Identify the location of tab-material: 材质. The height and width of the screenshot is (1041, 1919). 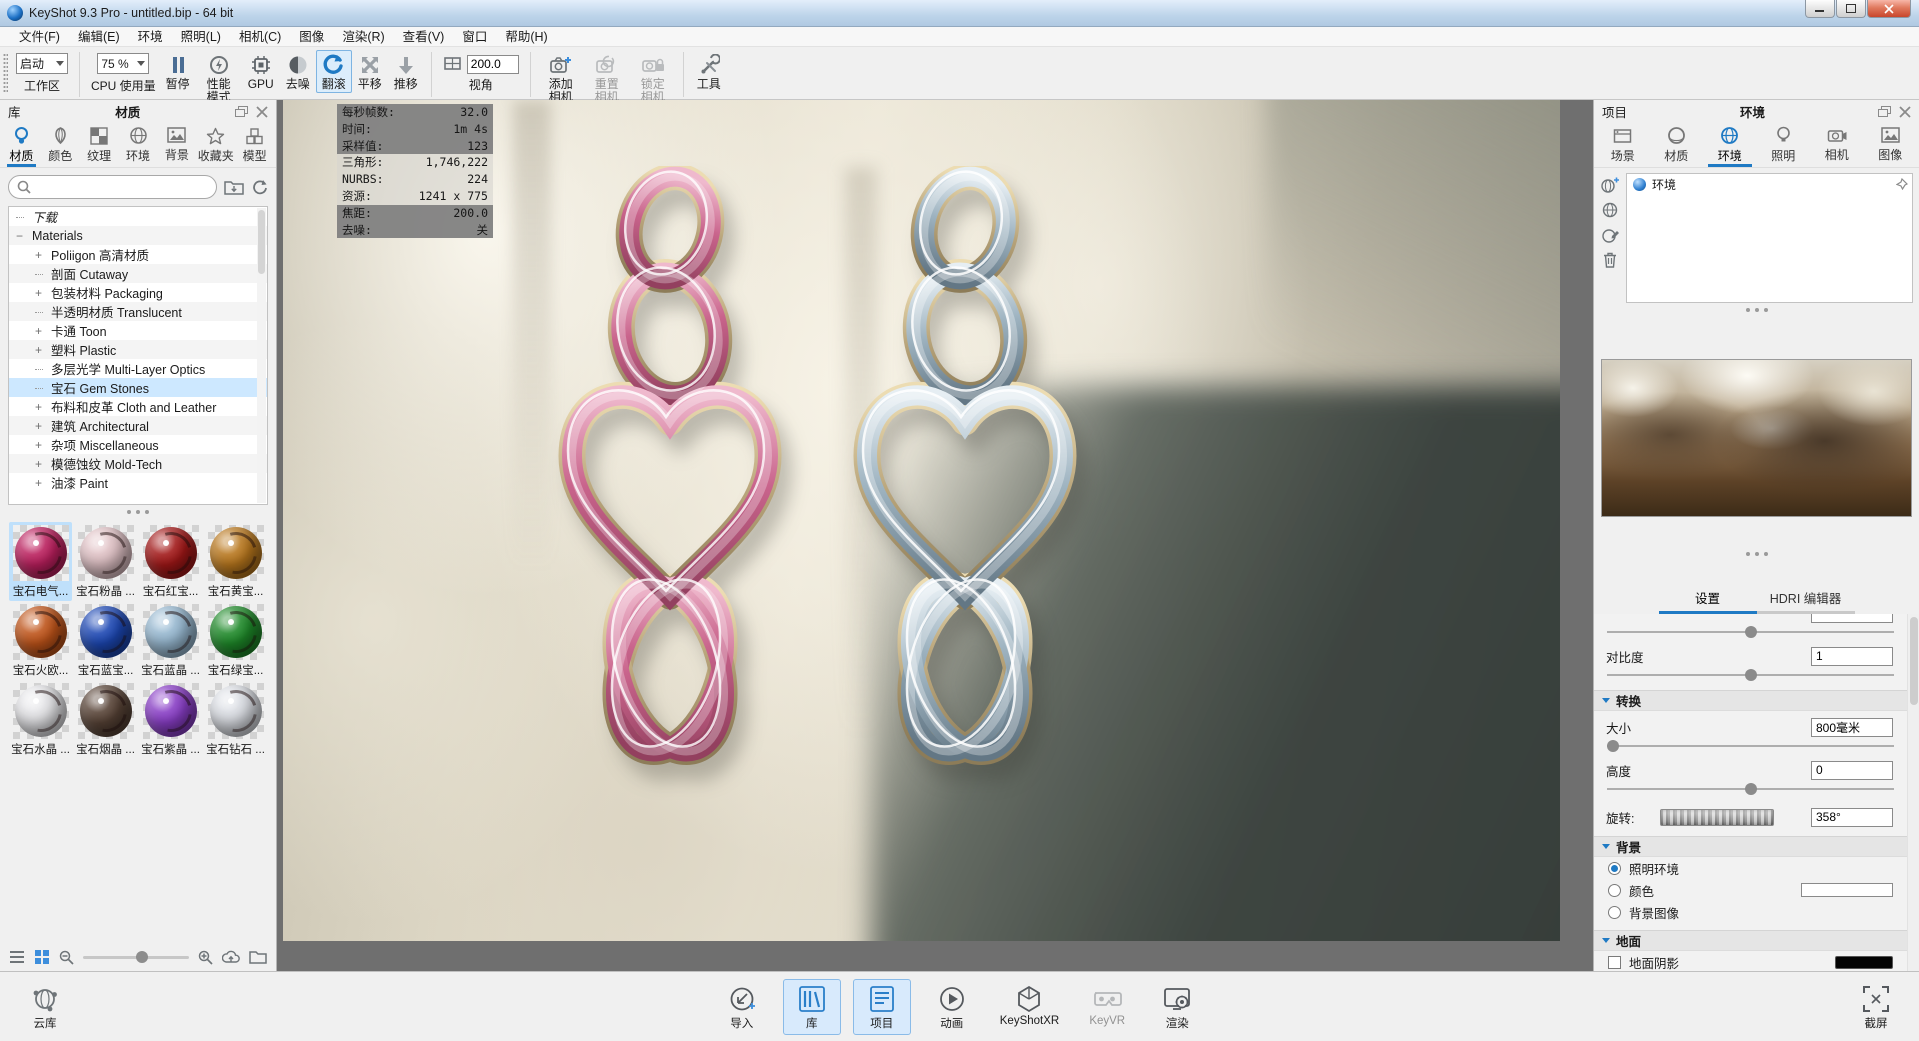
(1677, 145).